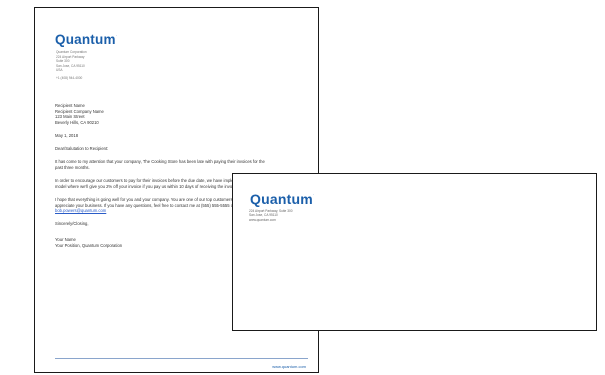 The image size is (605, 375). I want to click on closing: Sincerely/Closing,, so click(72, 223).